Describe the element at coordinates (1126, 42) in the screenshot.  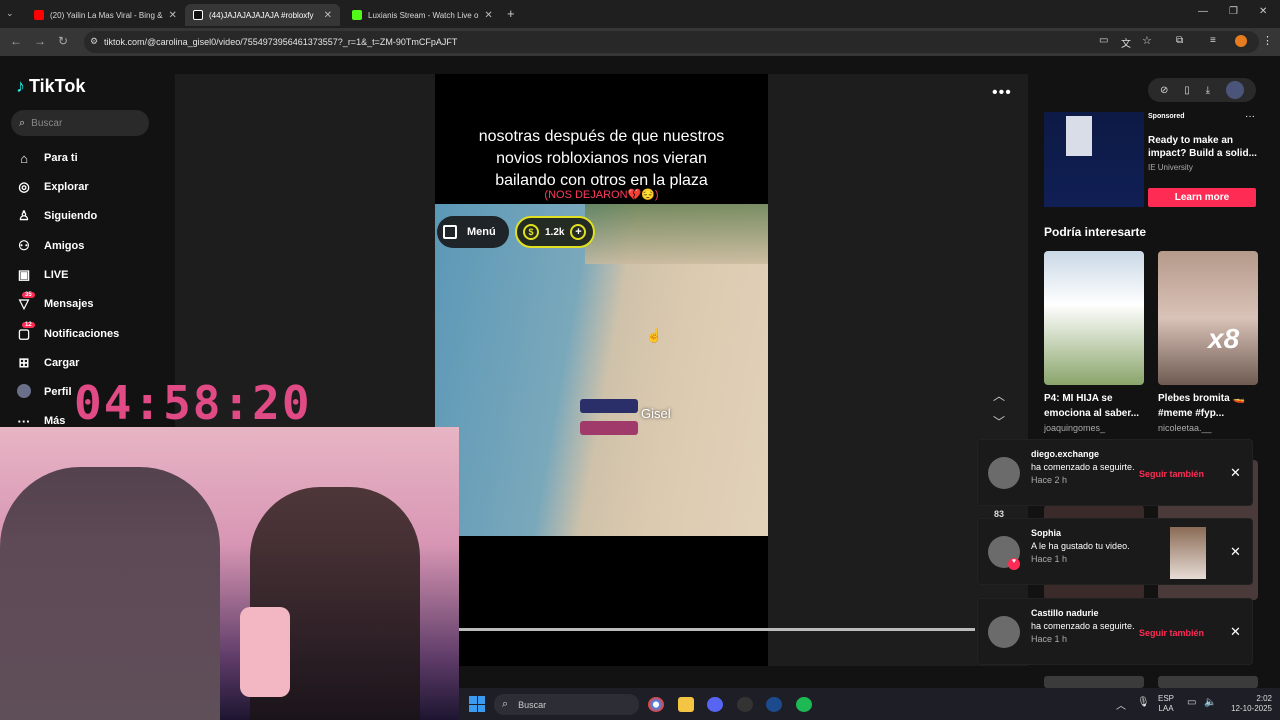
I see `translate-icon: 文` at that location.